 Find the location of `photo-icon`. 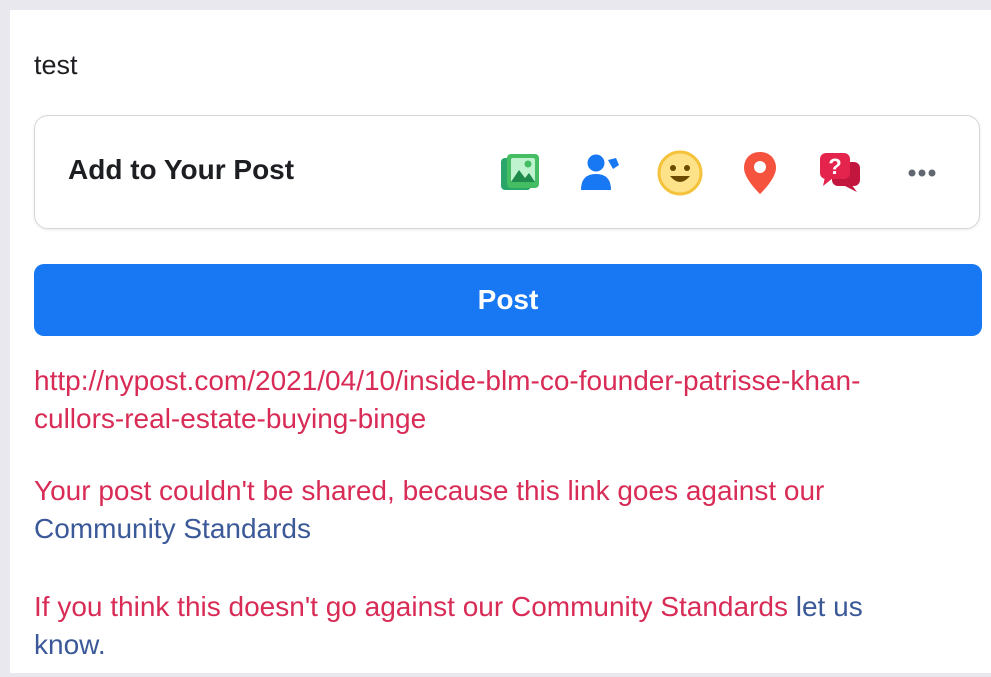

photo-icon is located at coordinates (520, 173).